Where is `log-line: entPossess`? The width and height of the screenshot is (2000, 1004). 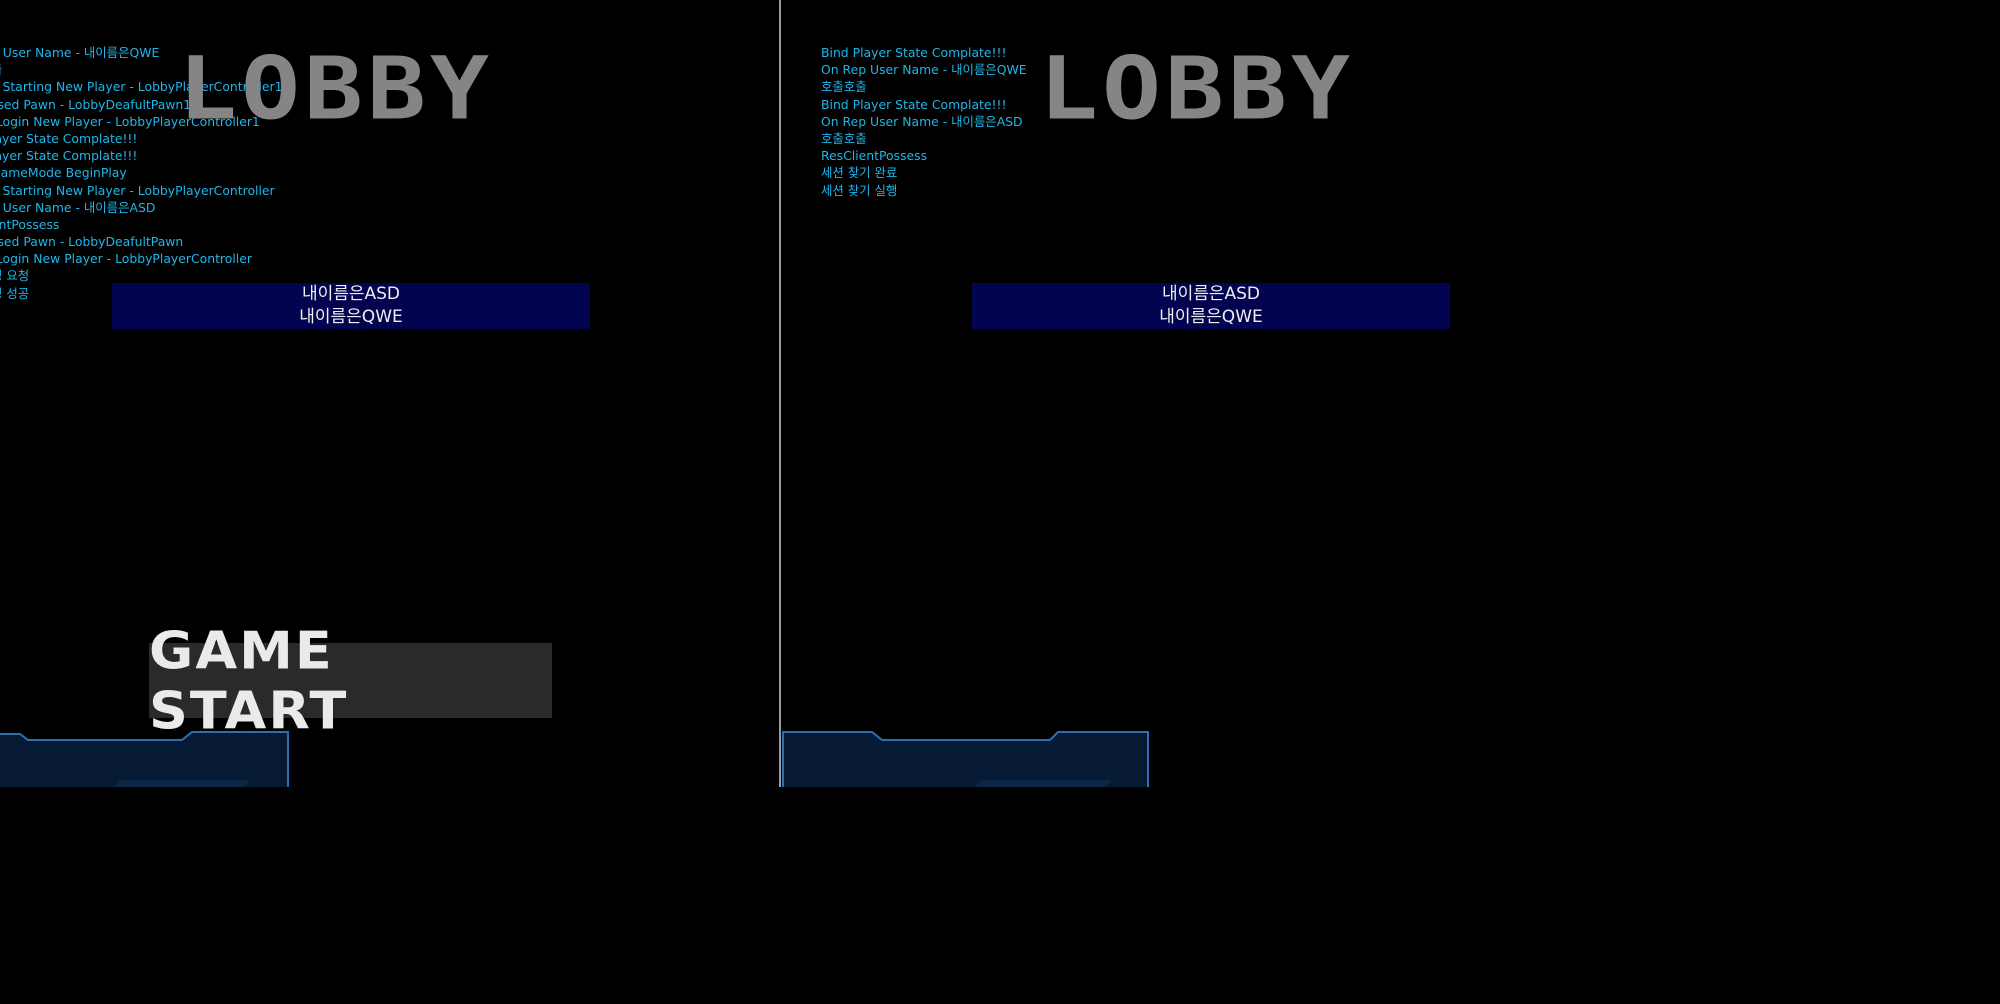
log-line: entPossess is located at coordinates (30, 224).